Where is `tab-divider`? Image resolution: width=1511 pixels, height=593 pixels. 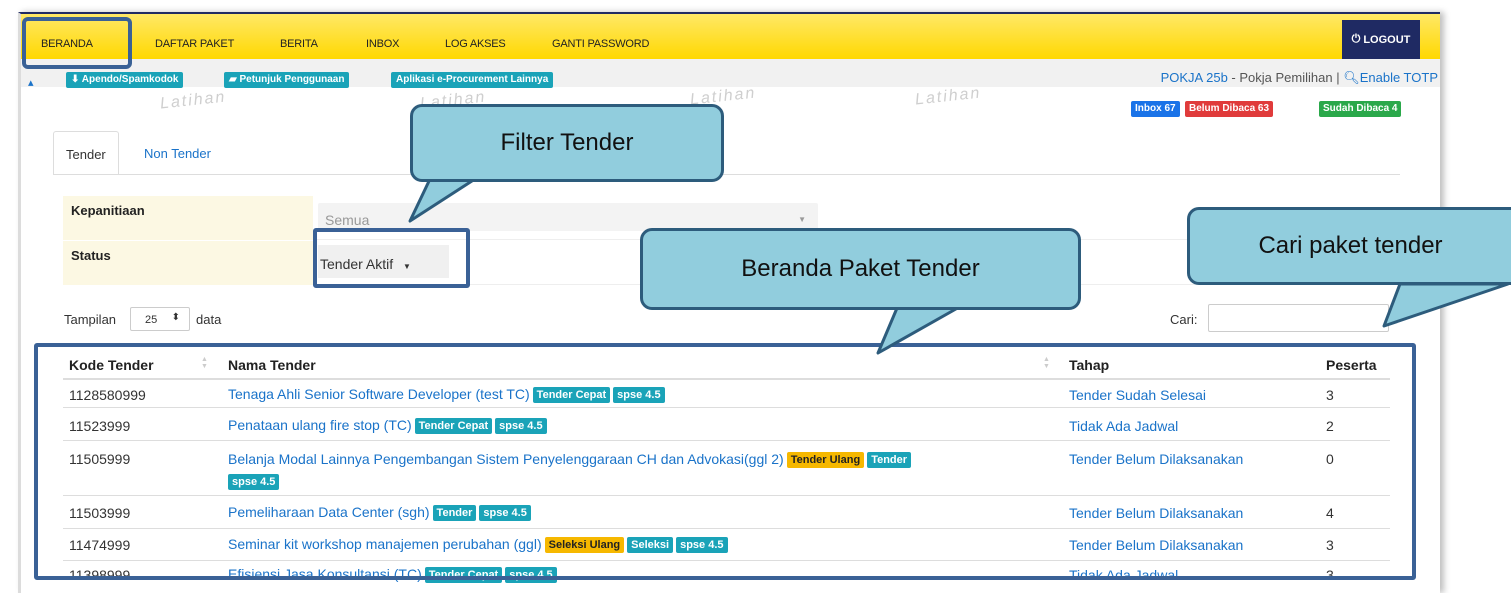 tab-divider is located at coordinates (726, 174).